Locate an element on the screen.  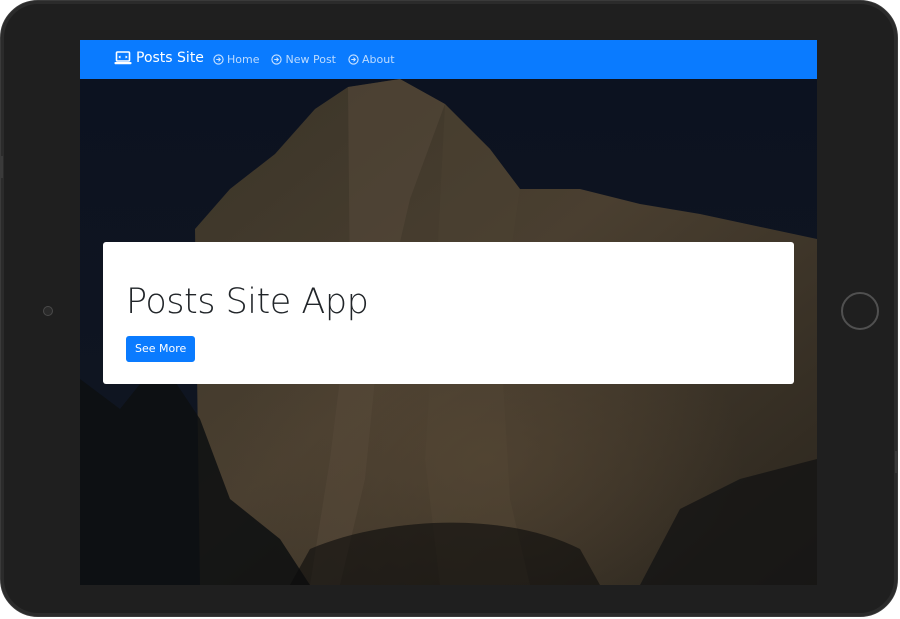
nav-link-home: Home is located at coordinates (236, 59).